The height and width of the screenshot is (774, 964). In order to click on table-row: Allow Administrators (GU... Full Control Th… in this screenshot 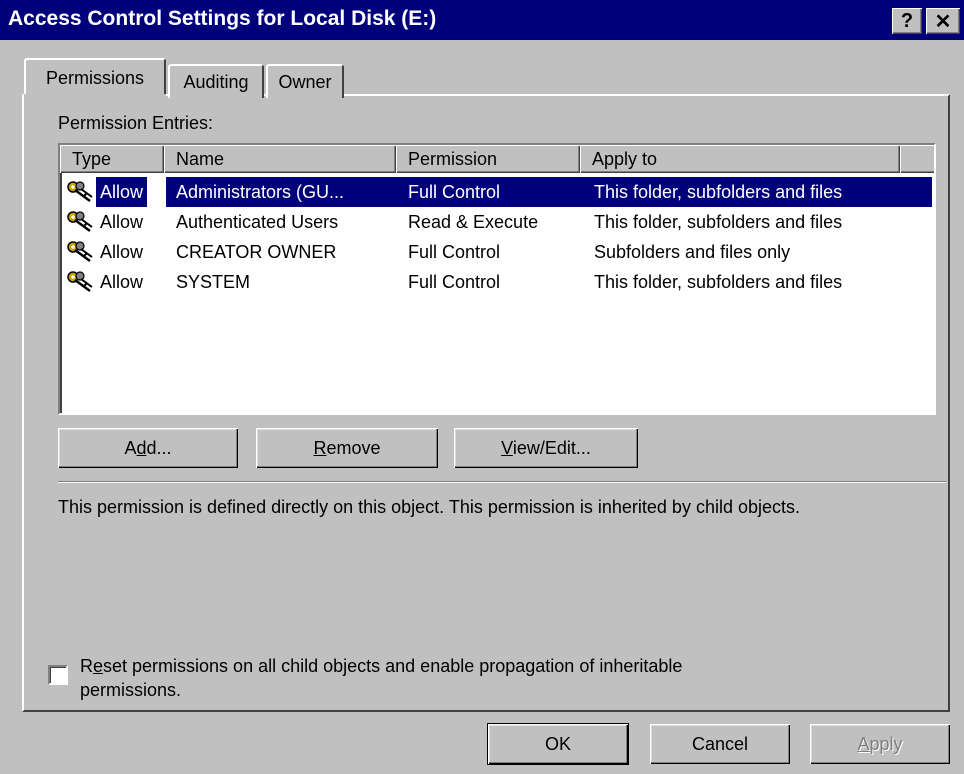, I will do `click(498, 192)`.